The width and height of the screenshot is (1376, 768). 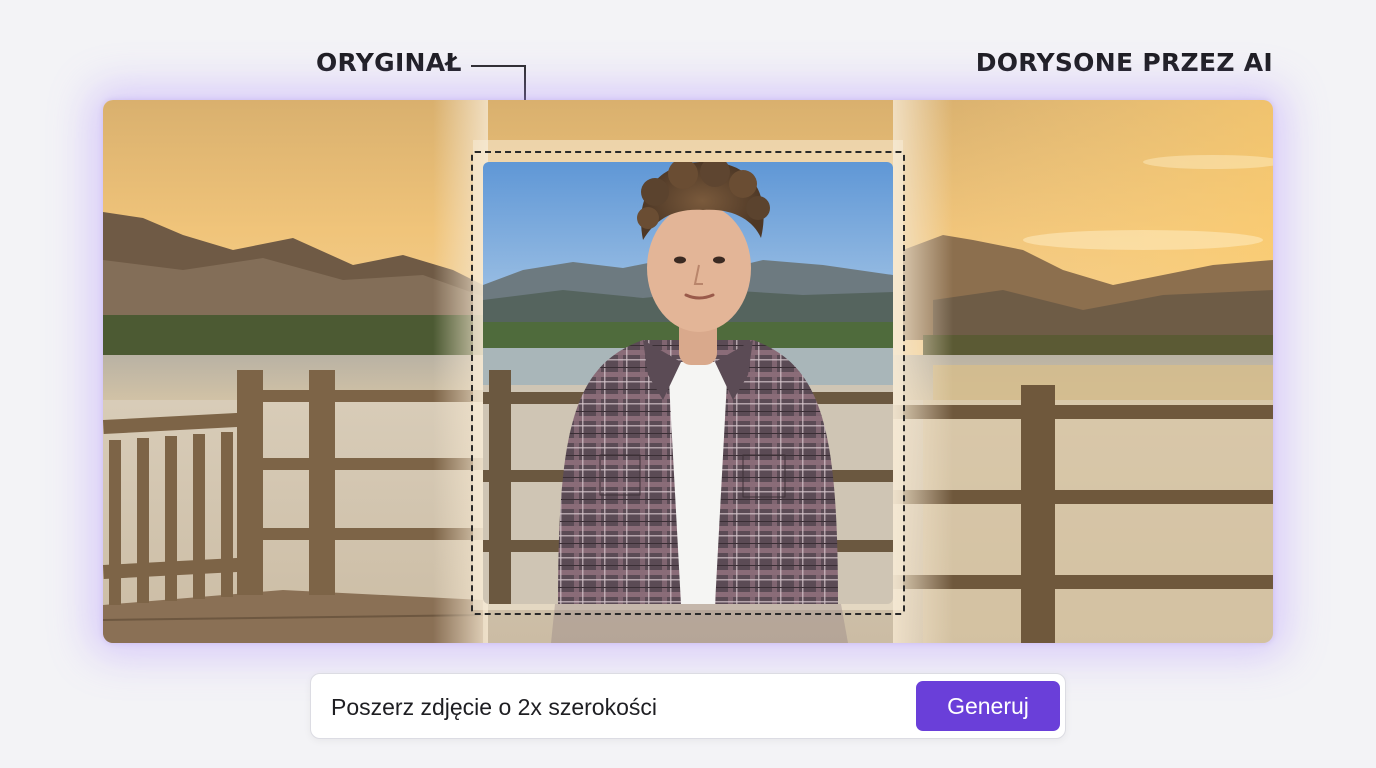 What do you see at coordinates (1124, 62) in the screenshot?
I see `ai-extended-label: DORYSONE PRZEZ AI` at bounding box center [1124, 62].